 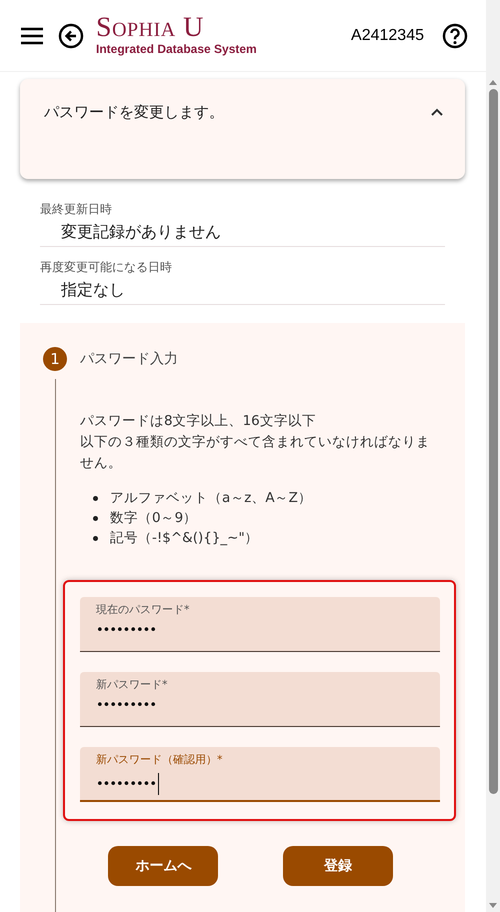 What do you see at coordinates (129, 359) in the screenshot?
I see `step-title: パスワード入力` at bounding box center [129, 359].